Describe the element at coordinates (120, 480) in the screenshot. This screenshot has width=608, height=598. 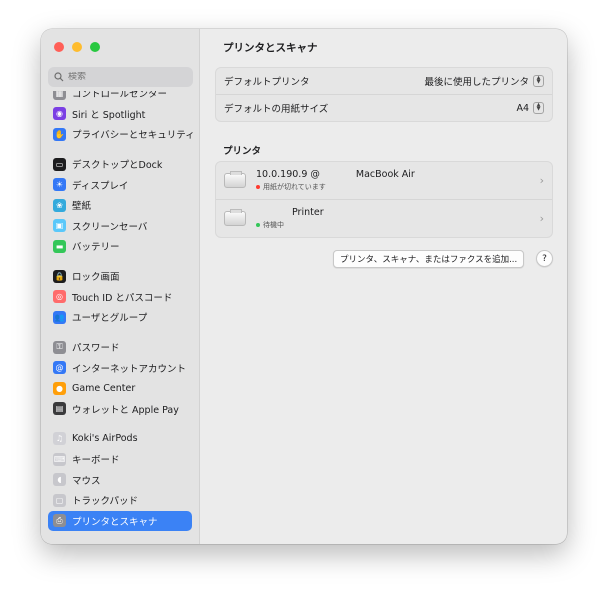
I see `sidebar-item-mouse: ◖ マウス` at that location.